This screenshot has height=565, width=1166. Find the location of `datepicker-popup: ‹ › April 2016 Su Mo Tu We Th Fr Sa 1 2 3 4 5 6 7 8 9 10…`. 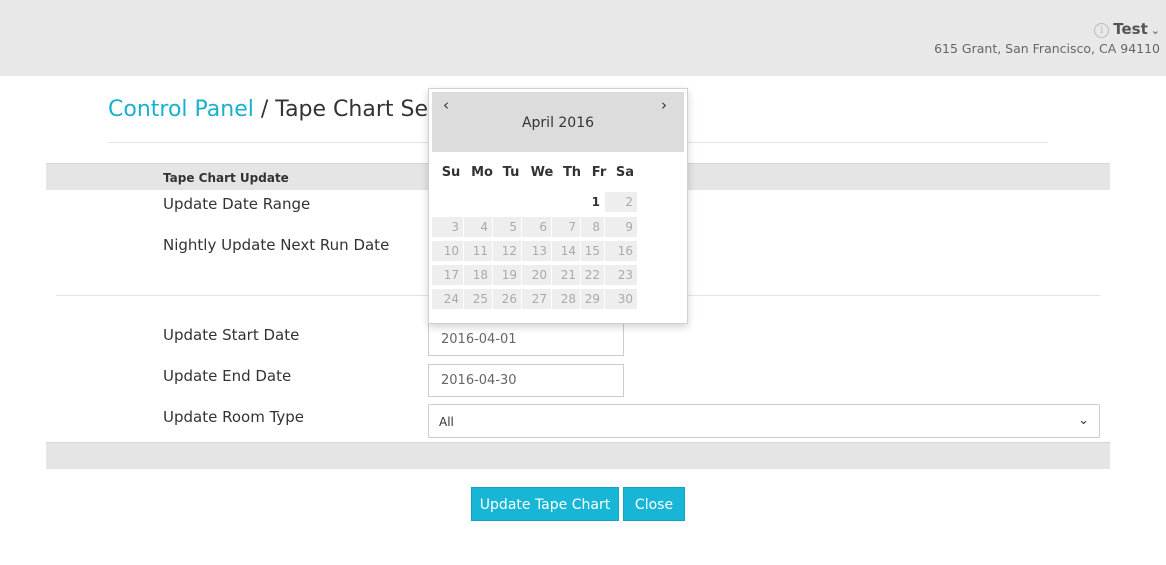

datepicker-popup: ‹ › April 2016 Su Mo Tu We Th Fr Sa 1 2 3 4 5 6 7 8 9 10… is located at coordinates (558, 206).